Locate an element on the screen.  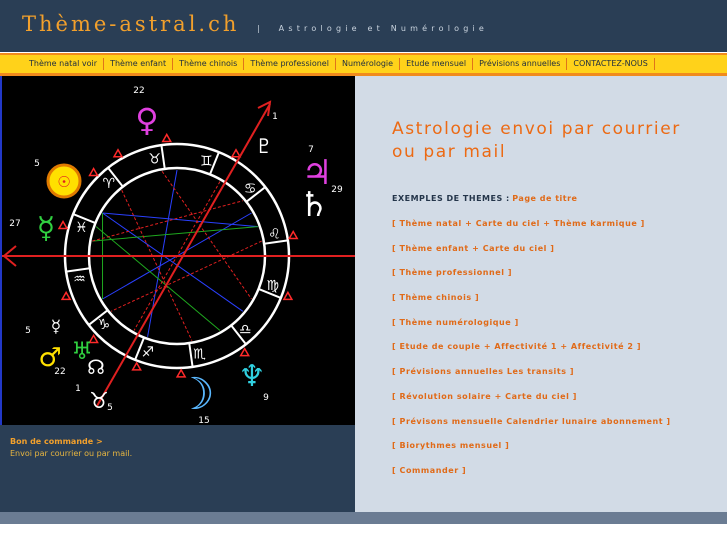
examples-label: EXEMPLES DE THEMES : is located at coordinates (451, 198).